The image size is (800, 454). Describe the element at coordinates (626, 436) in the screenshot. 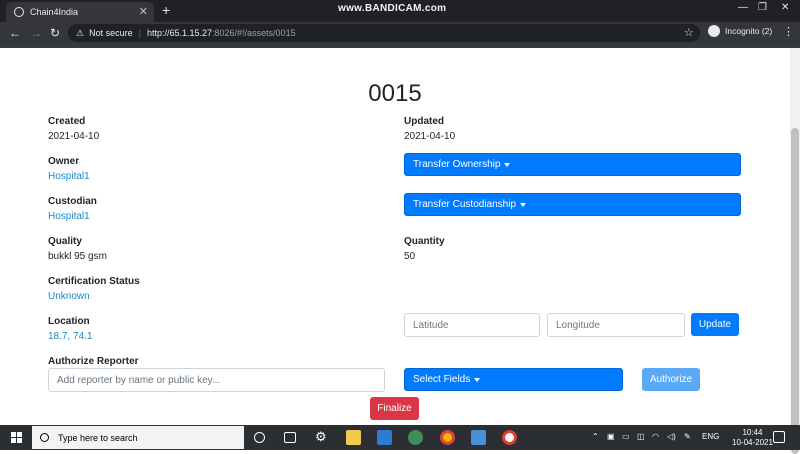

I see `battery-icon: ▭` at that location.